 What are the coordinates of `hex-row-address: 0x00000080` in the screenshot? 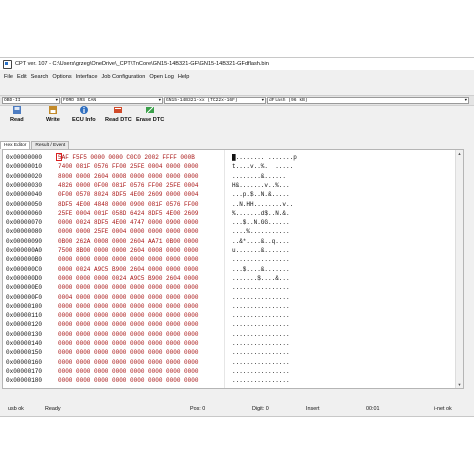 It's located at (24, 232).